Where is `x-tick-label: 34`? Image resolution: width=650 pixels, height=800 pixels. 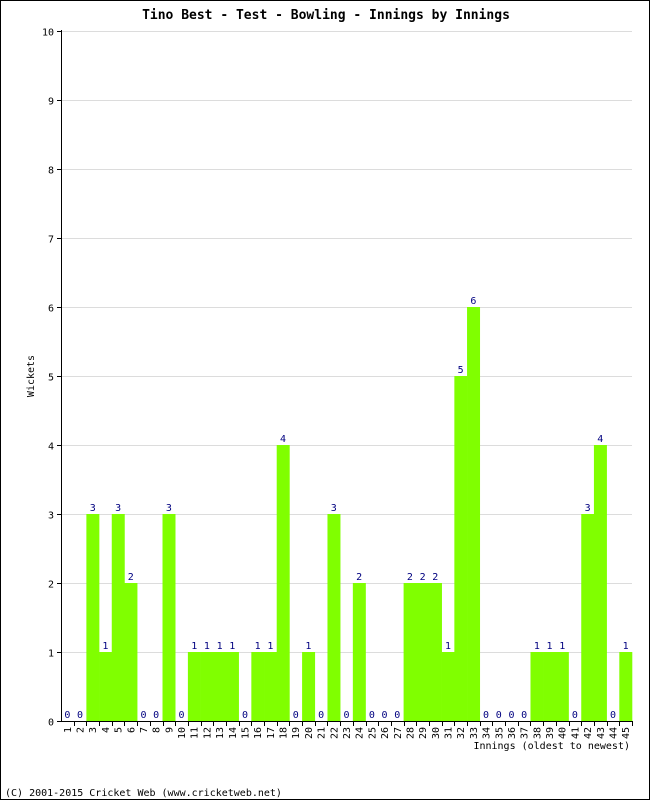
x-tick-label: 34 is located at coordinates (487, 733).